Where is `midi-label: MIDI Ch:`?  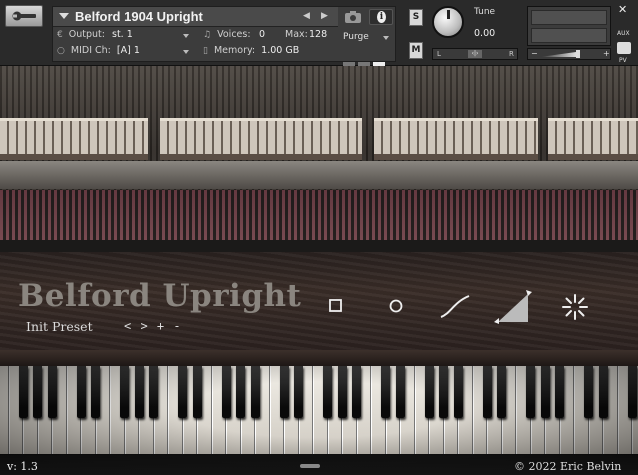 midi-label: MIDI Ch: is located at coordinates (90, 50).